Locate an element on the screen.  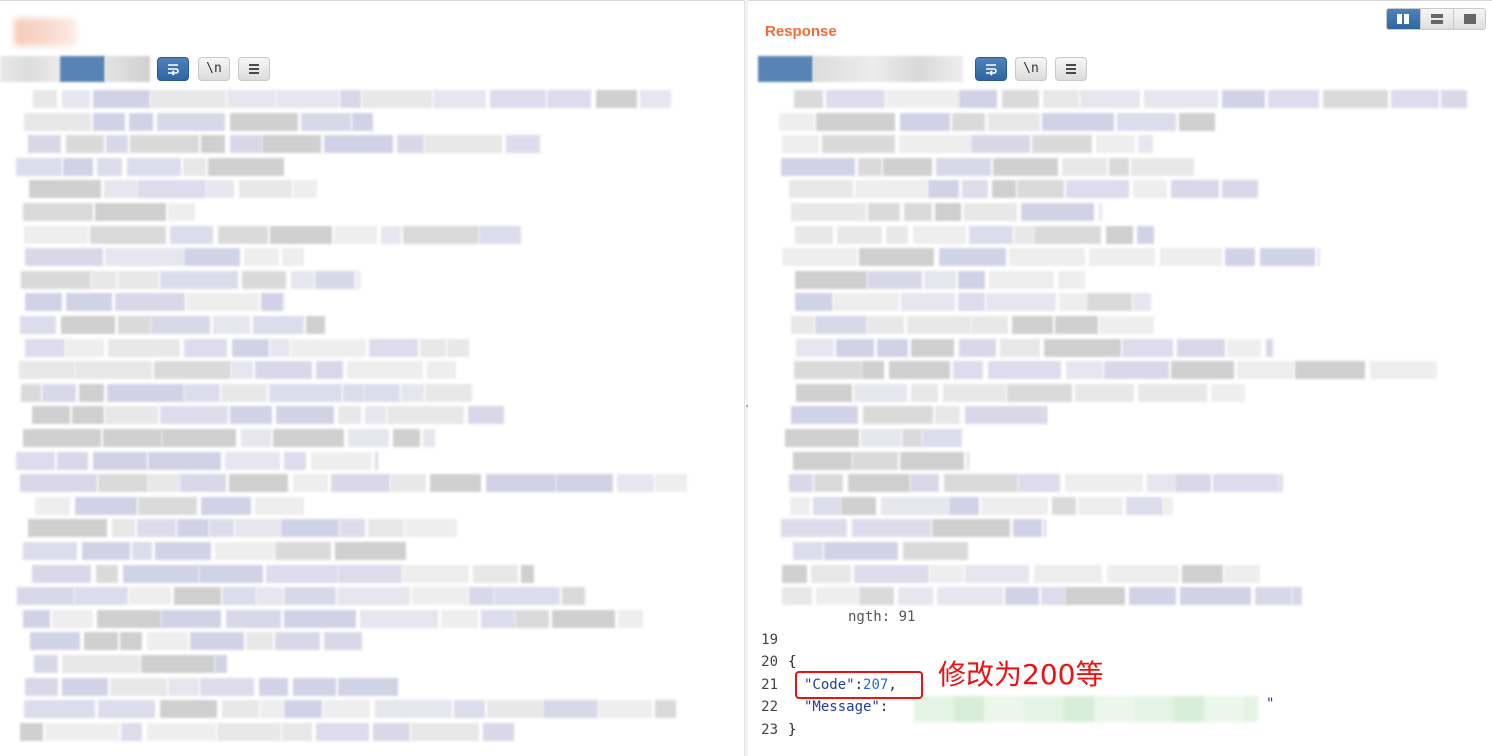
code-highlight-box is located at coordinates (859, 685).